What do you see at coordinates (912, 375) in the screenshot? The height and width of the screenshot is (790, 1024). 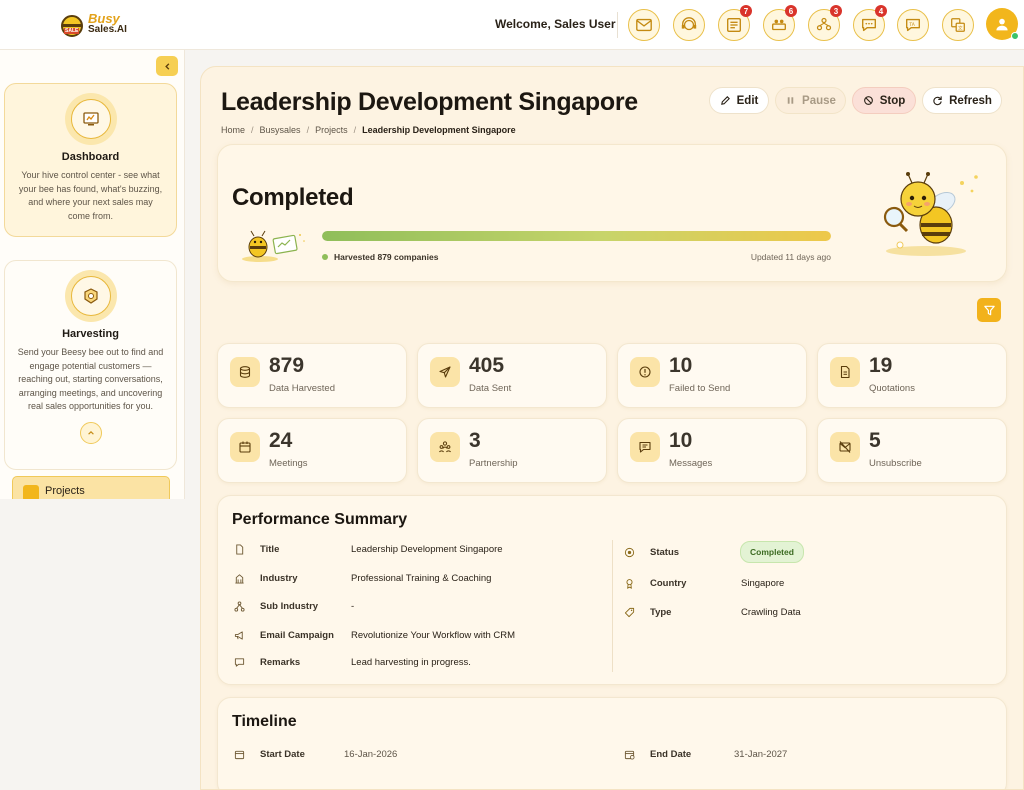 I see `stat-card-quotations: 19 Quotations` at bounding box center [912, 375].